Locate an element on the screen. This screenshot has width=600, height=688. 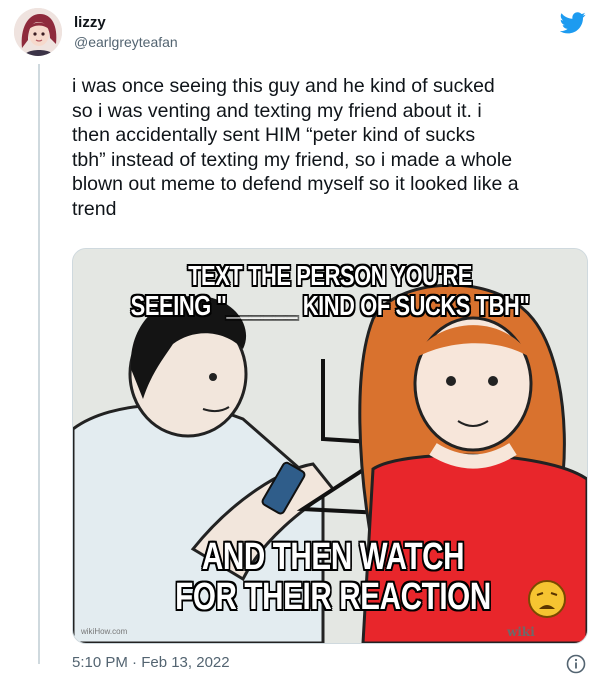
display-name: lizzy is located at coordinates (90, 22).